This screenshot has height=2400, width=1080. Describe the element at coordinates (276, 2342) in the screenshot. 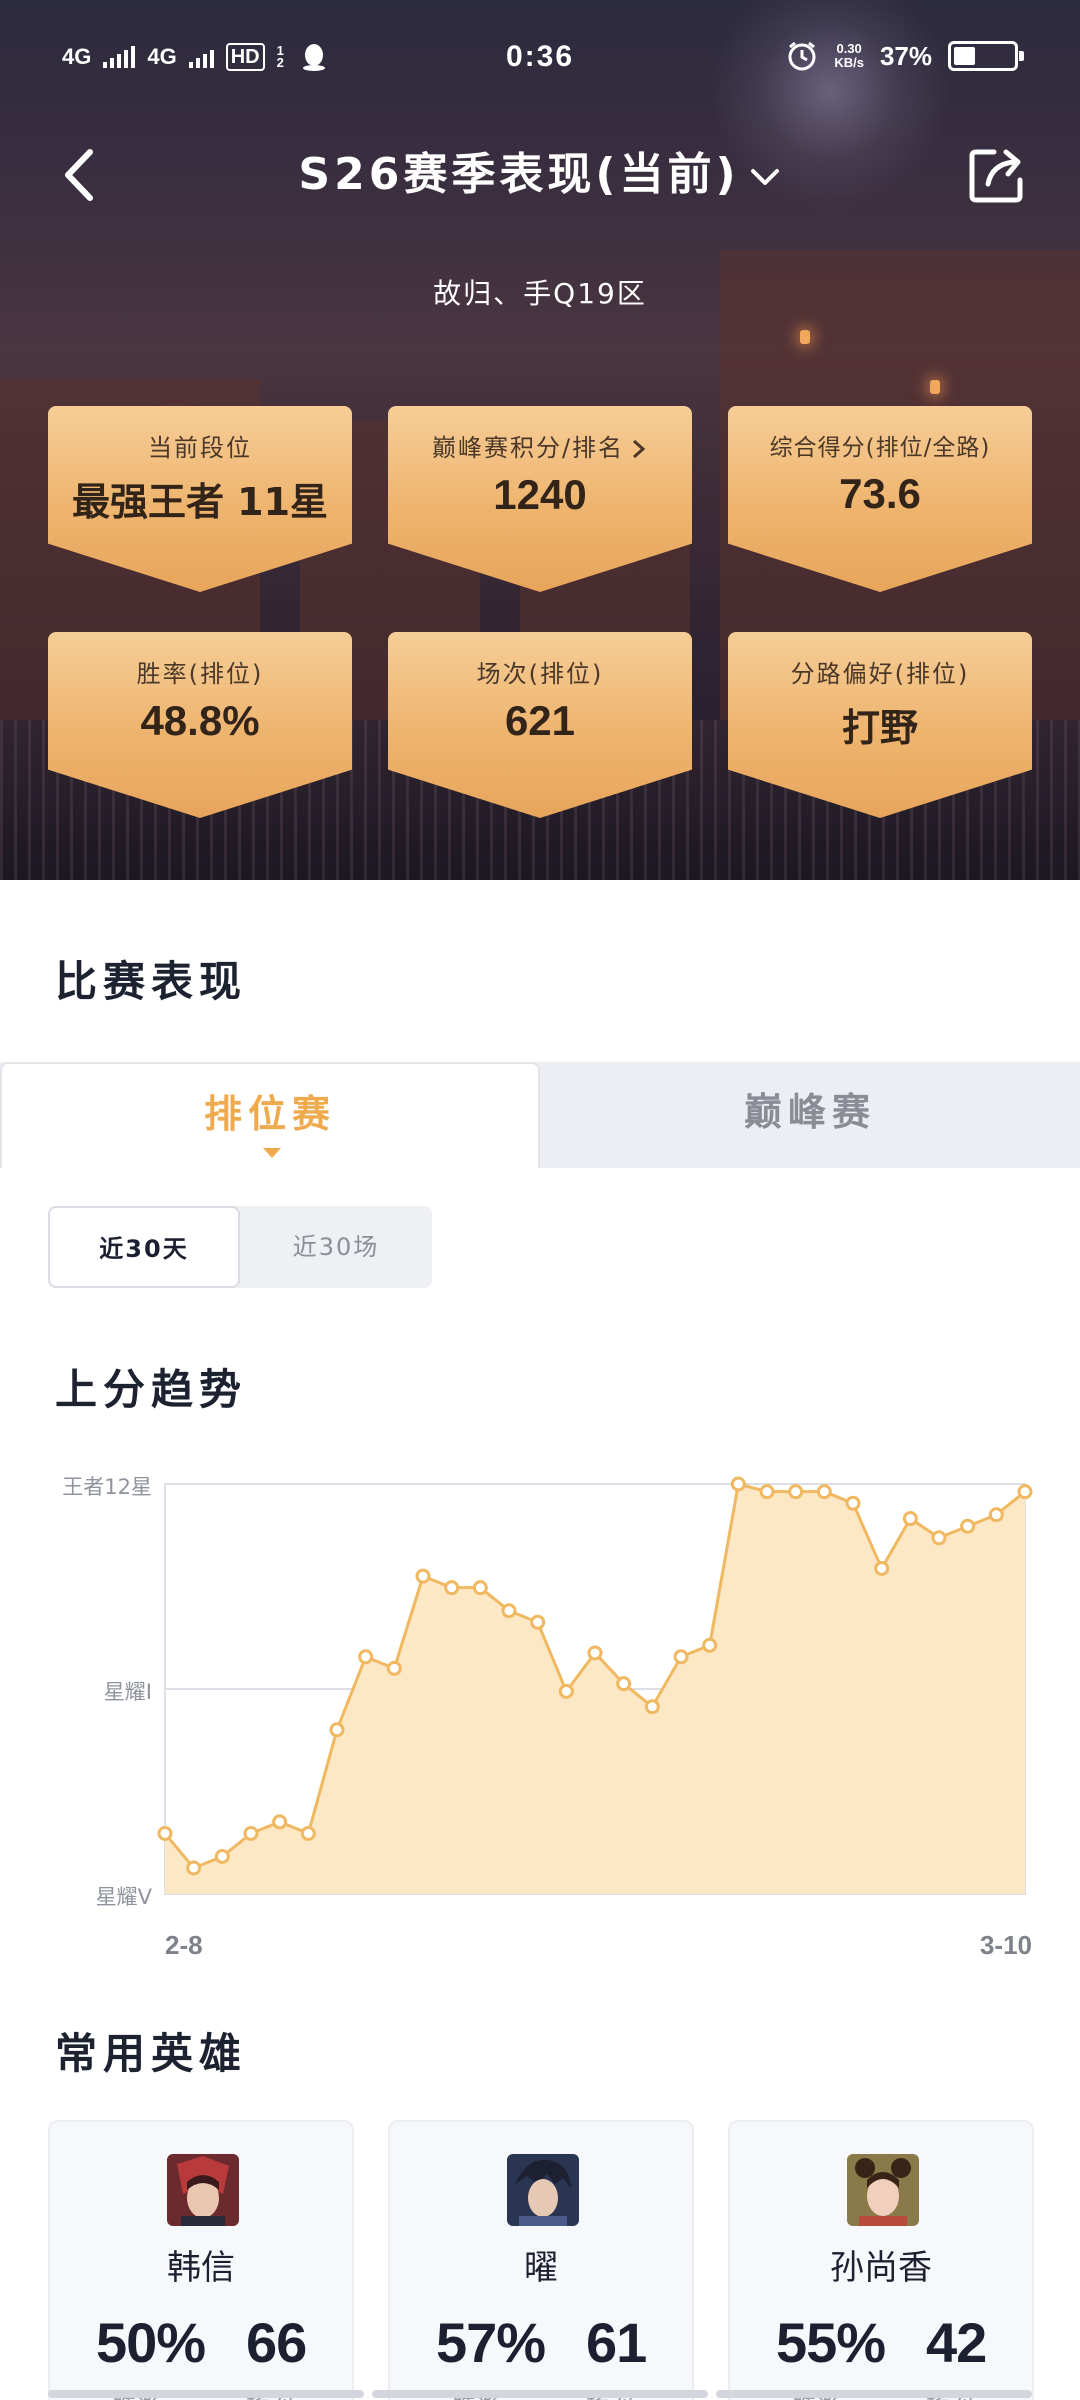

I see `hero-games: 66` at that location.